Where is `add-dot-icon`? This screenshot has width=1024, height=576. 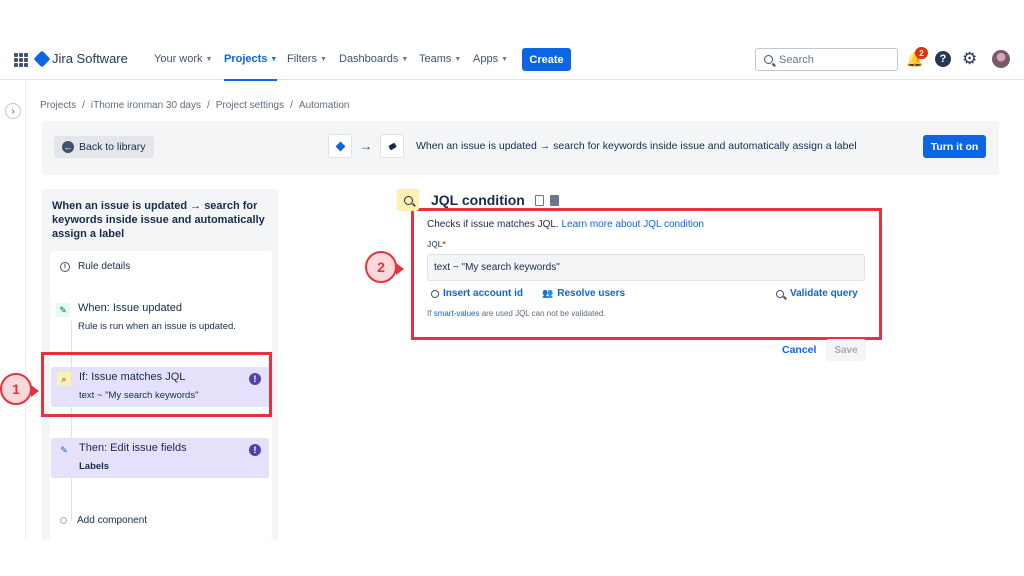
add-dot-icon is located at coordinates (63, 520).